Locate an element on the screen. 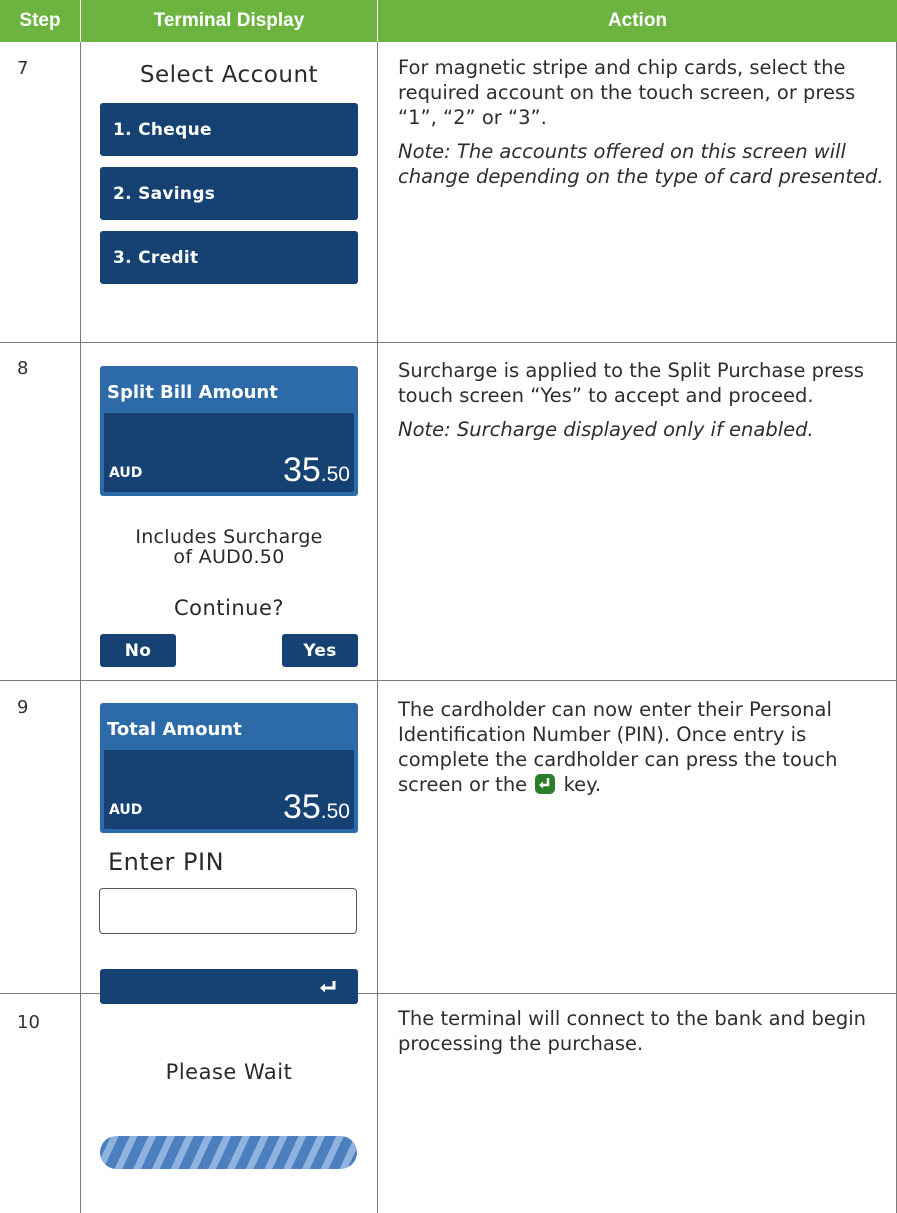 The image size is (897, 1213). enter-pin-prompt: Enter PIN is located at coordinates (166, 862).